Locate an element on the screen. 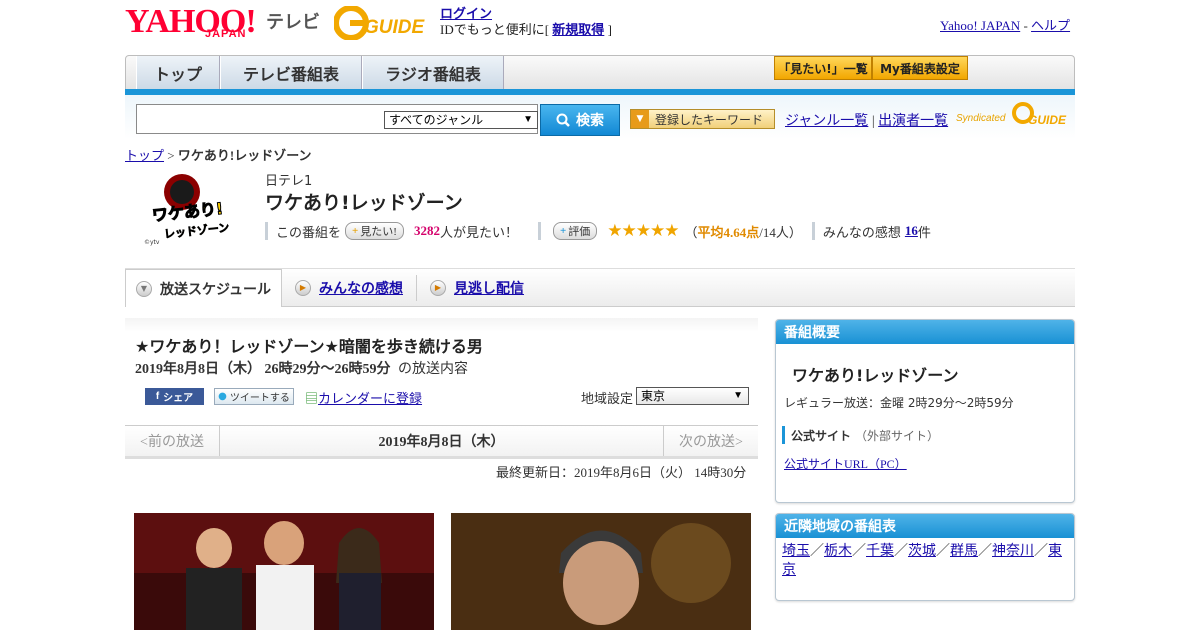 Image resolution: width=1200 pixels, height=630 pixels. mitai-count: 3282 is located at coordinates (426, 230).